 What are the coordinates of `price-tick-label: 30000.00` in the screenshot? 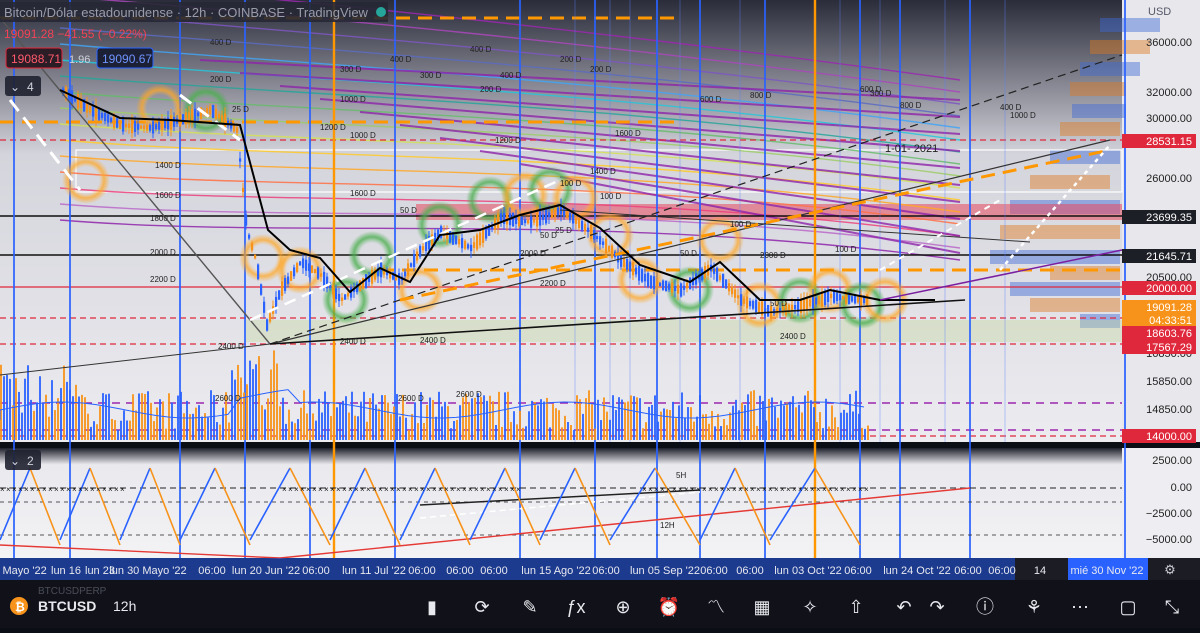 It's located at (1169, 119).